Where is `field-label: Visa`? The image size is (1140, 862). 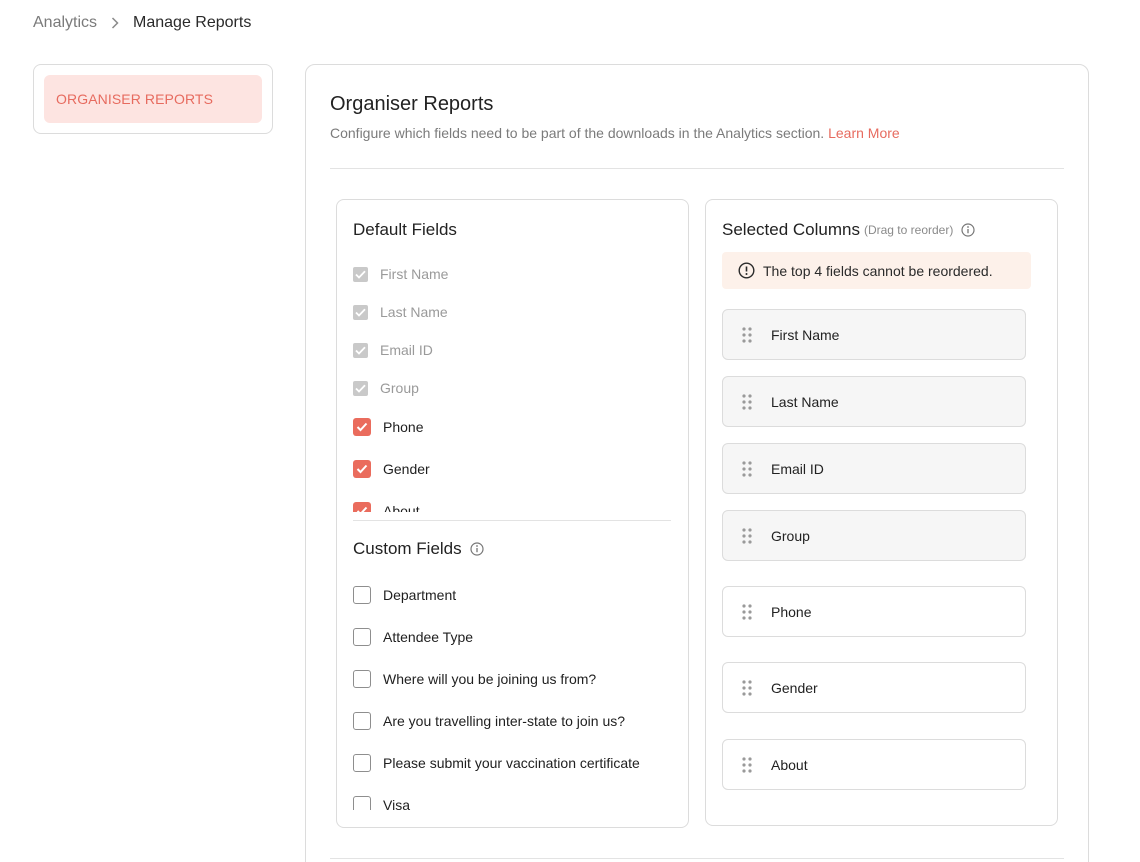 field-label: Visa is located at coordinates (396, 803).